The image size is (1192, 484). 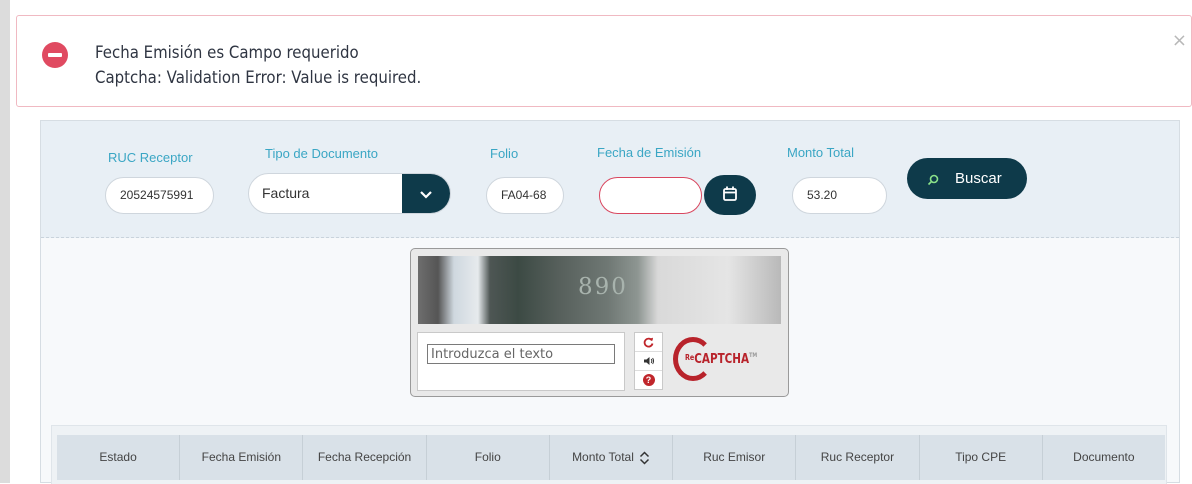 I want to click on column-header-ruc-receptor: Ruc Receptor, so click(x=858, y=457).